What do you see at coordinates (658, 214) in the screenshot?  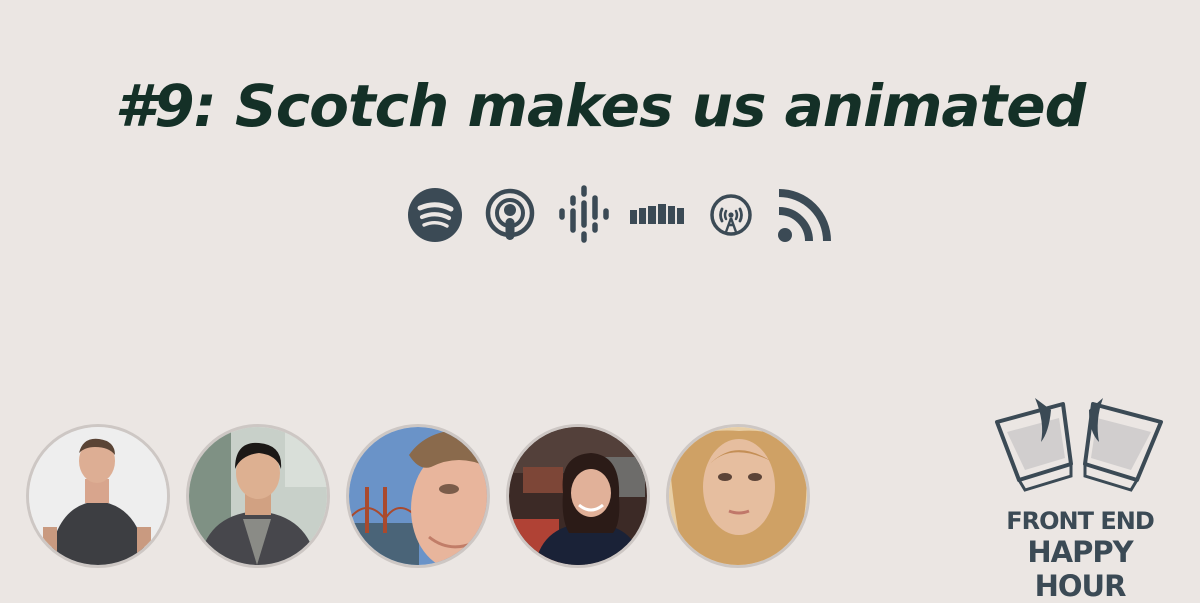 I see `castbox-icon` at bounding box center [658, 214].